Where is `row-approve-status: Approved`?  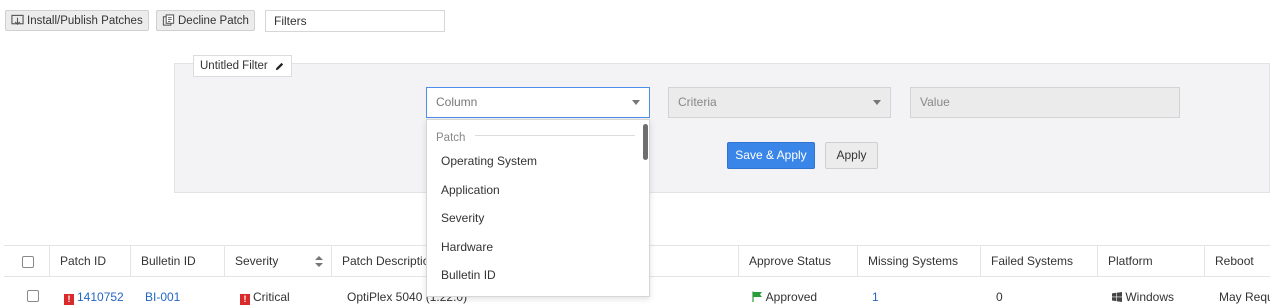 row-approve-status: Approved is located at coordinates (784, 297).